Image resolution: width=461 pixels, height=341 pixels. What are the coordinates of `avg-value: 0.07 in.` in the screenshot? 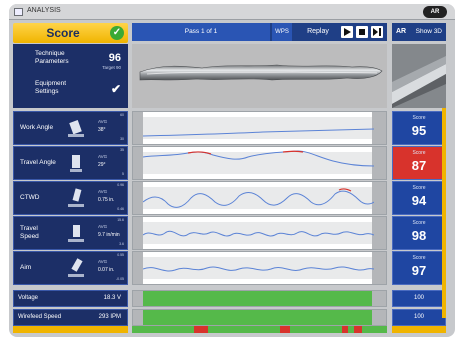 It's located at (106, 270).